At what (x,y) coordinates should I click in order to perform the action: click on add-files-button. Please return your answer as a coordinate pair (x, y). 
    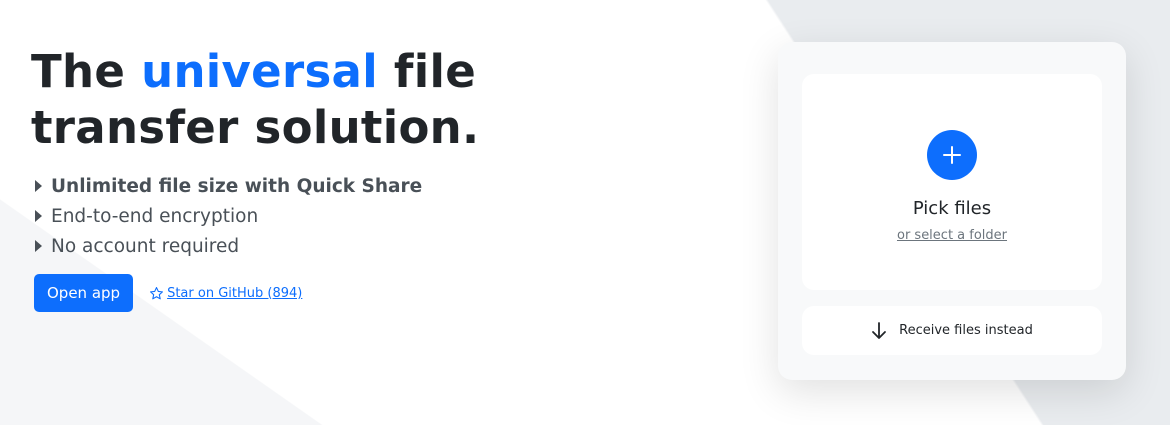
    Looking at the image, I should click on (952, 155).